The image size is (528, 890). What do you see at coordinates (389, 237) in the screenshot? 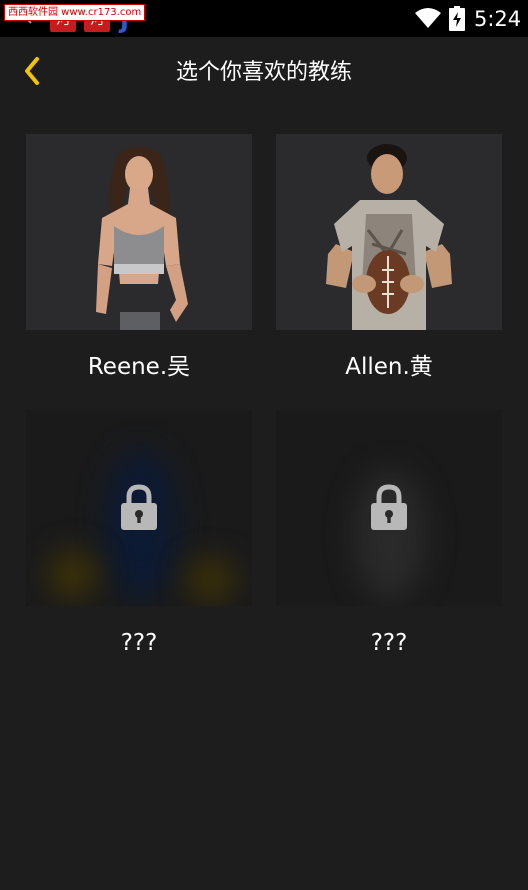
I see `coach-photo-male` at bounding box center [389, 237].